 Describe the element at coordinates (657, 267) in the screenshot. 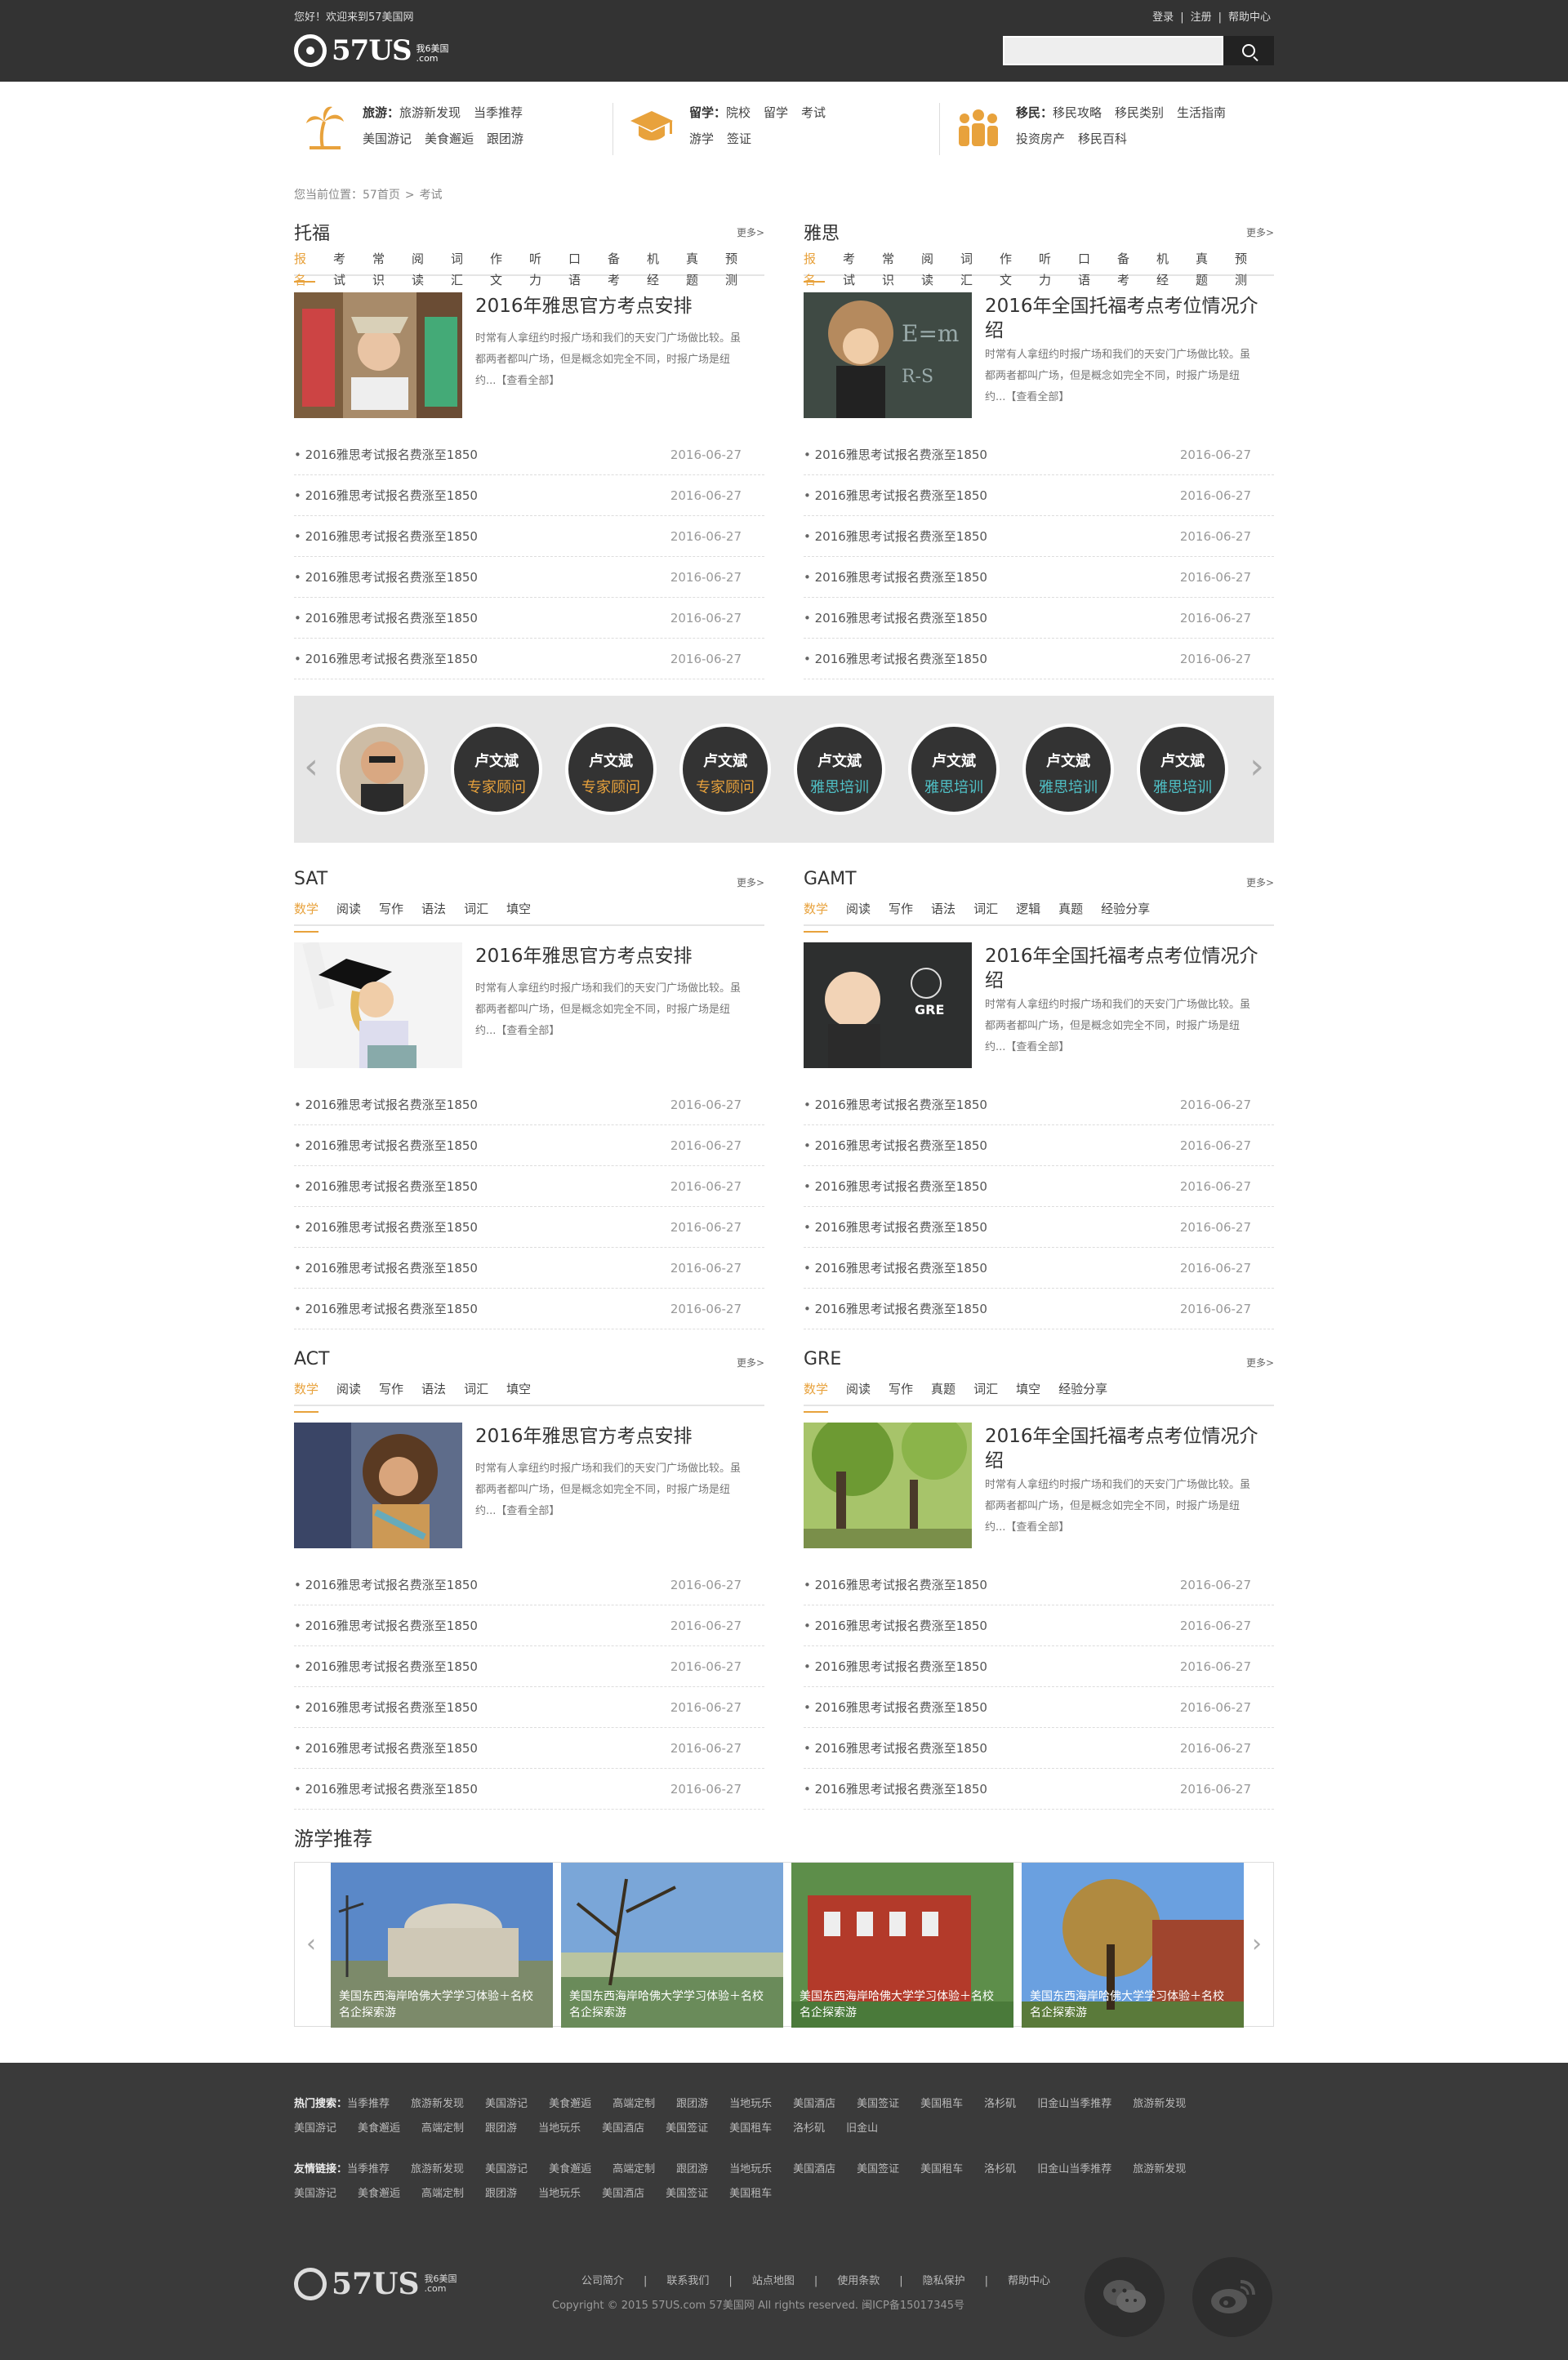

I see `tab-toefl-9: 机经` at that location.